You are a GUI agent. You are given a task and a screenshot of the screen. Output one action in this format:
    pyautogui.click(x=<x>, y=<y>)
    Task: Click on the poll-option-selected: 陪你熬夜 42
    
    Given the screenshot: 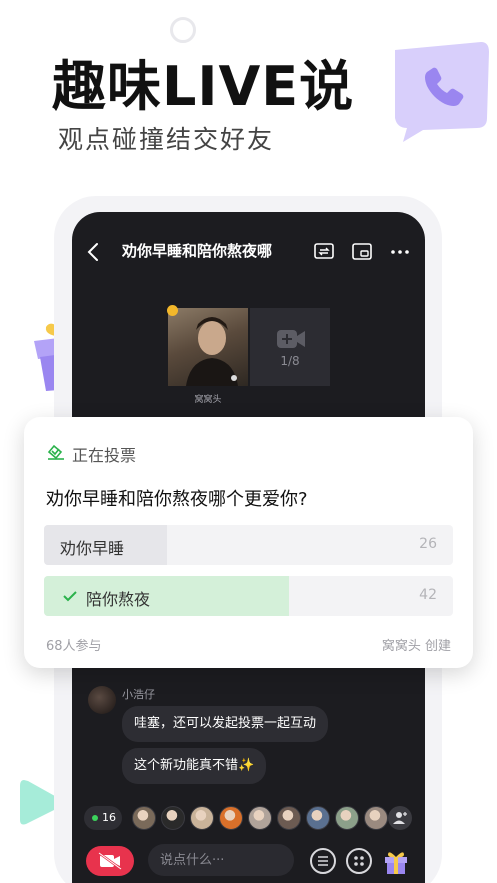 What is the action you would take?
    pyautogui.click(x=248, y=596)
    